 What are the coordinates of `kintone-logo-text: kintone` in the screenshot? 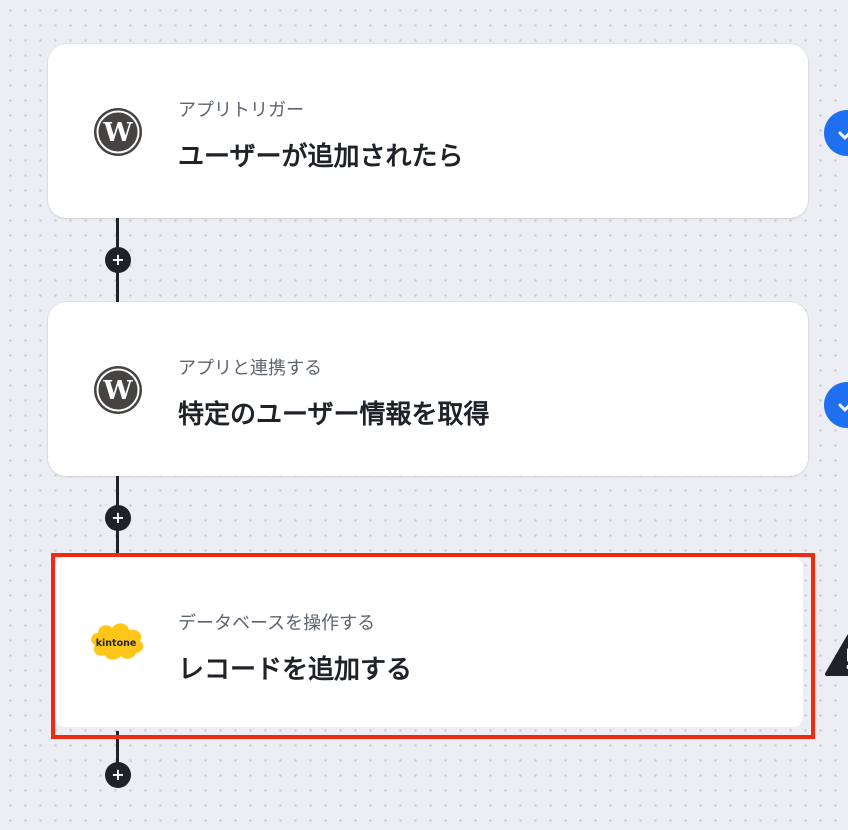 It's located at (116, 643).